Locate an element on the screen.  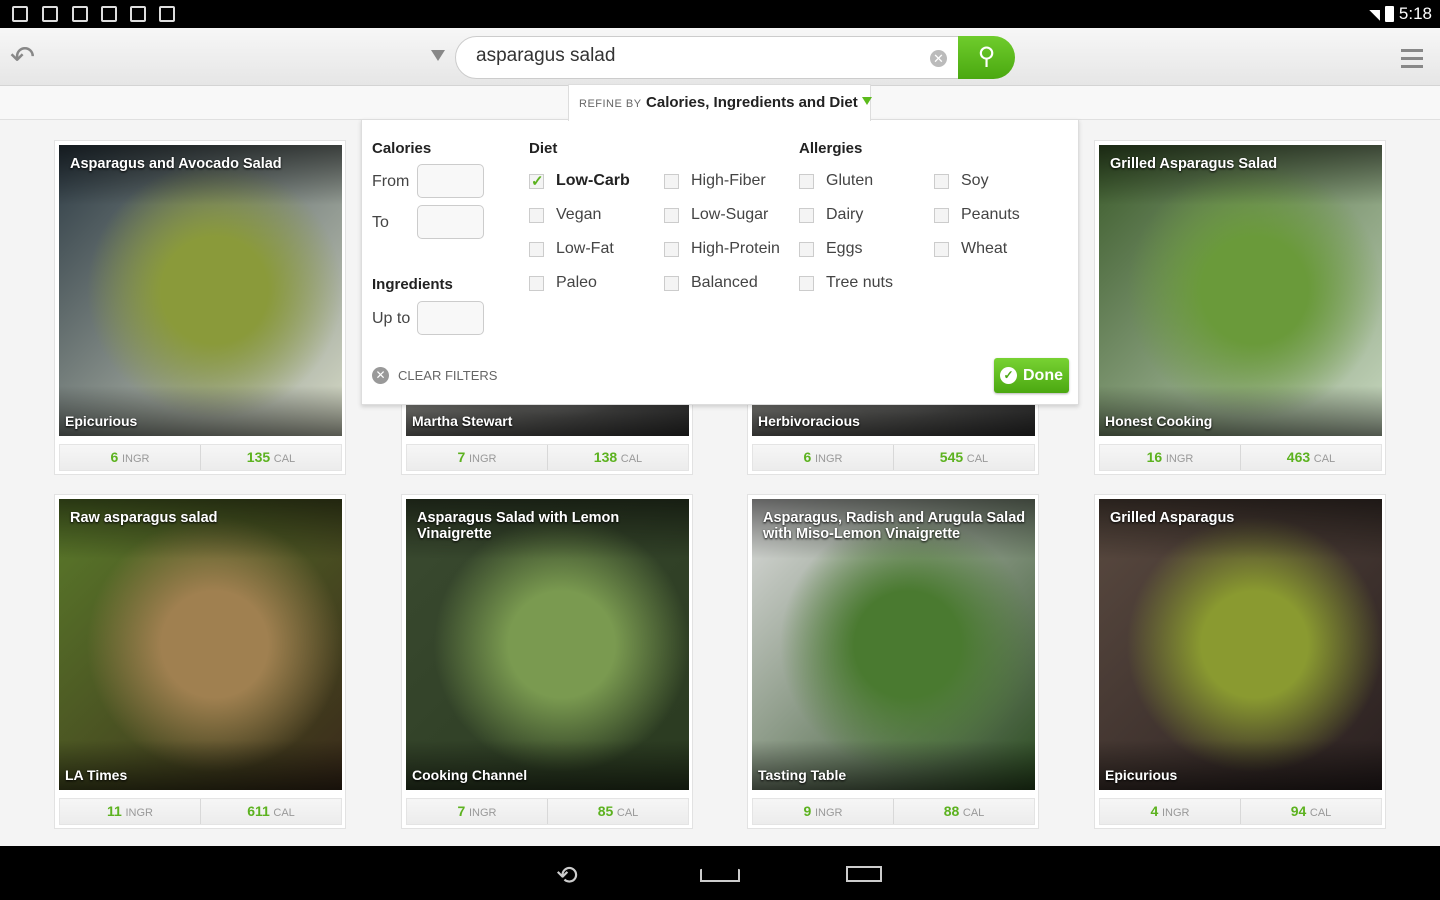
checkbox-high-fiber: High-Fiber is located at coordinates (715, 181).